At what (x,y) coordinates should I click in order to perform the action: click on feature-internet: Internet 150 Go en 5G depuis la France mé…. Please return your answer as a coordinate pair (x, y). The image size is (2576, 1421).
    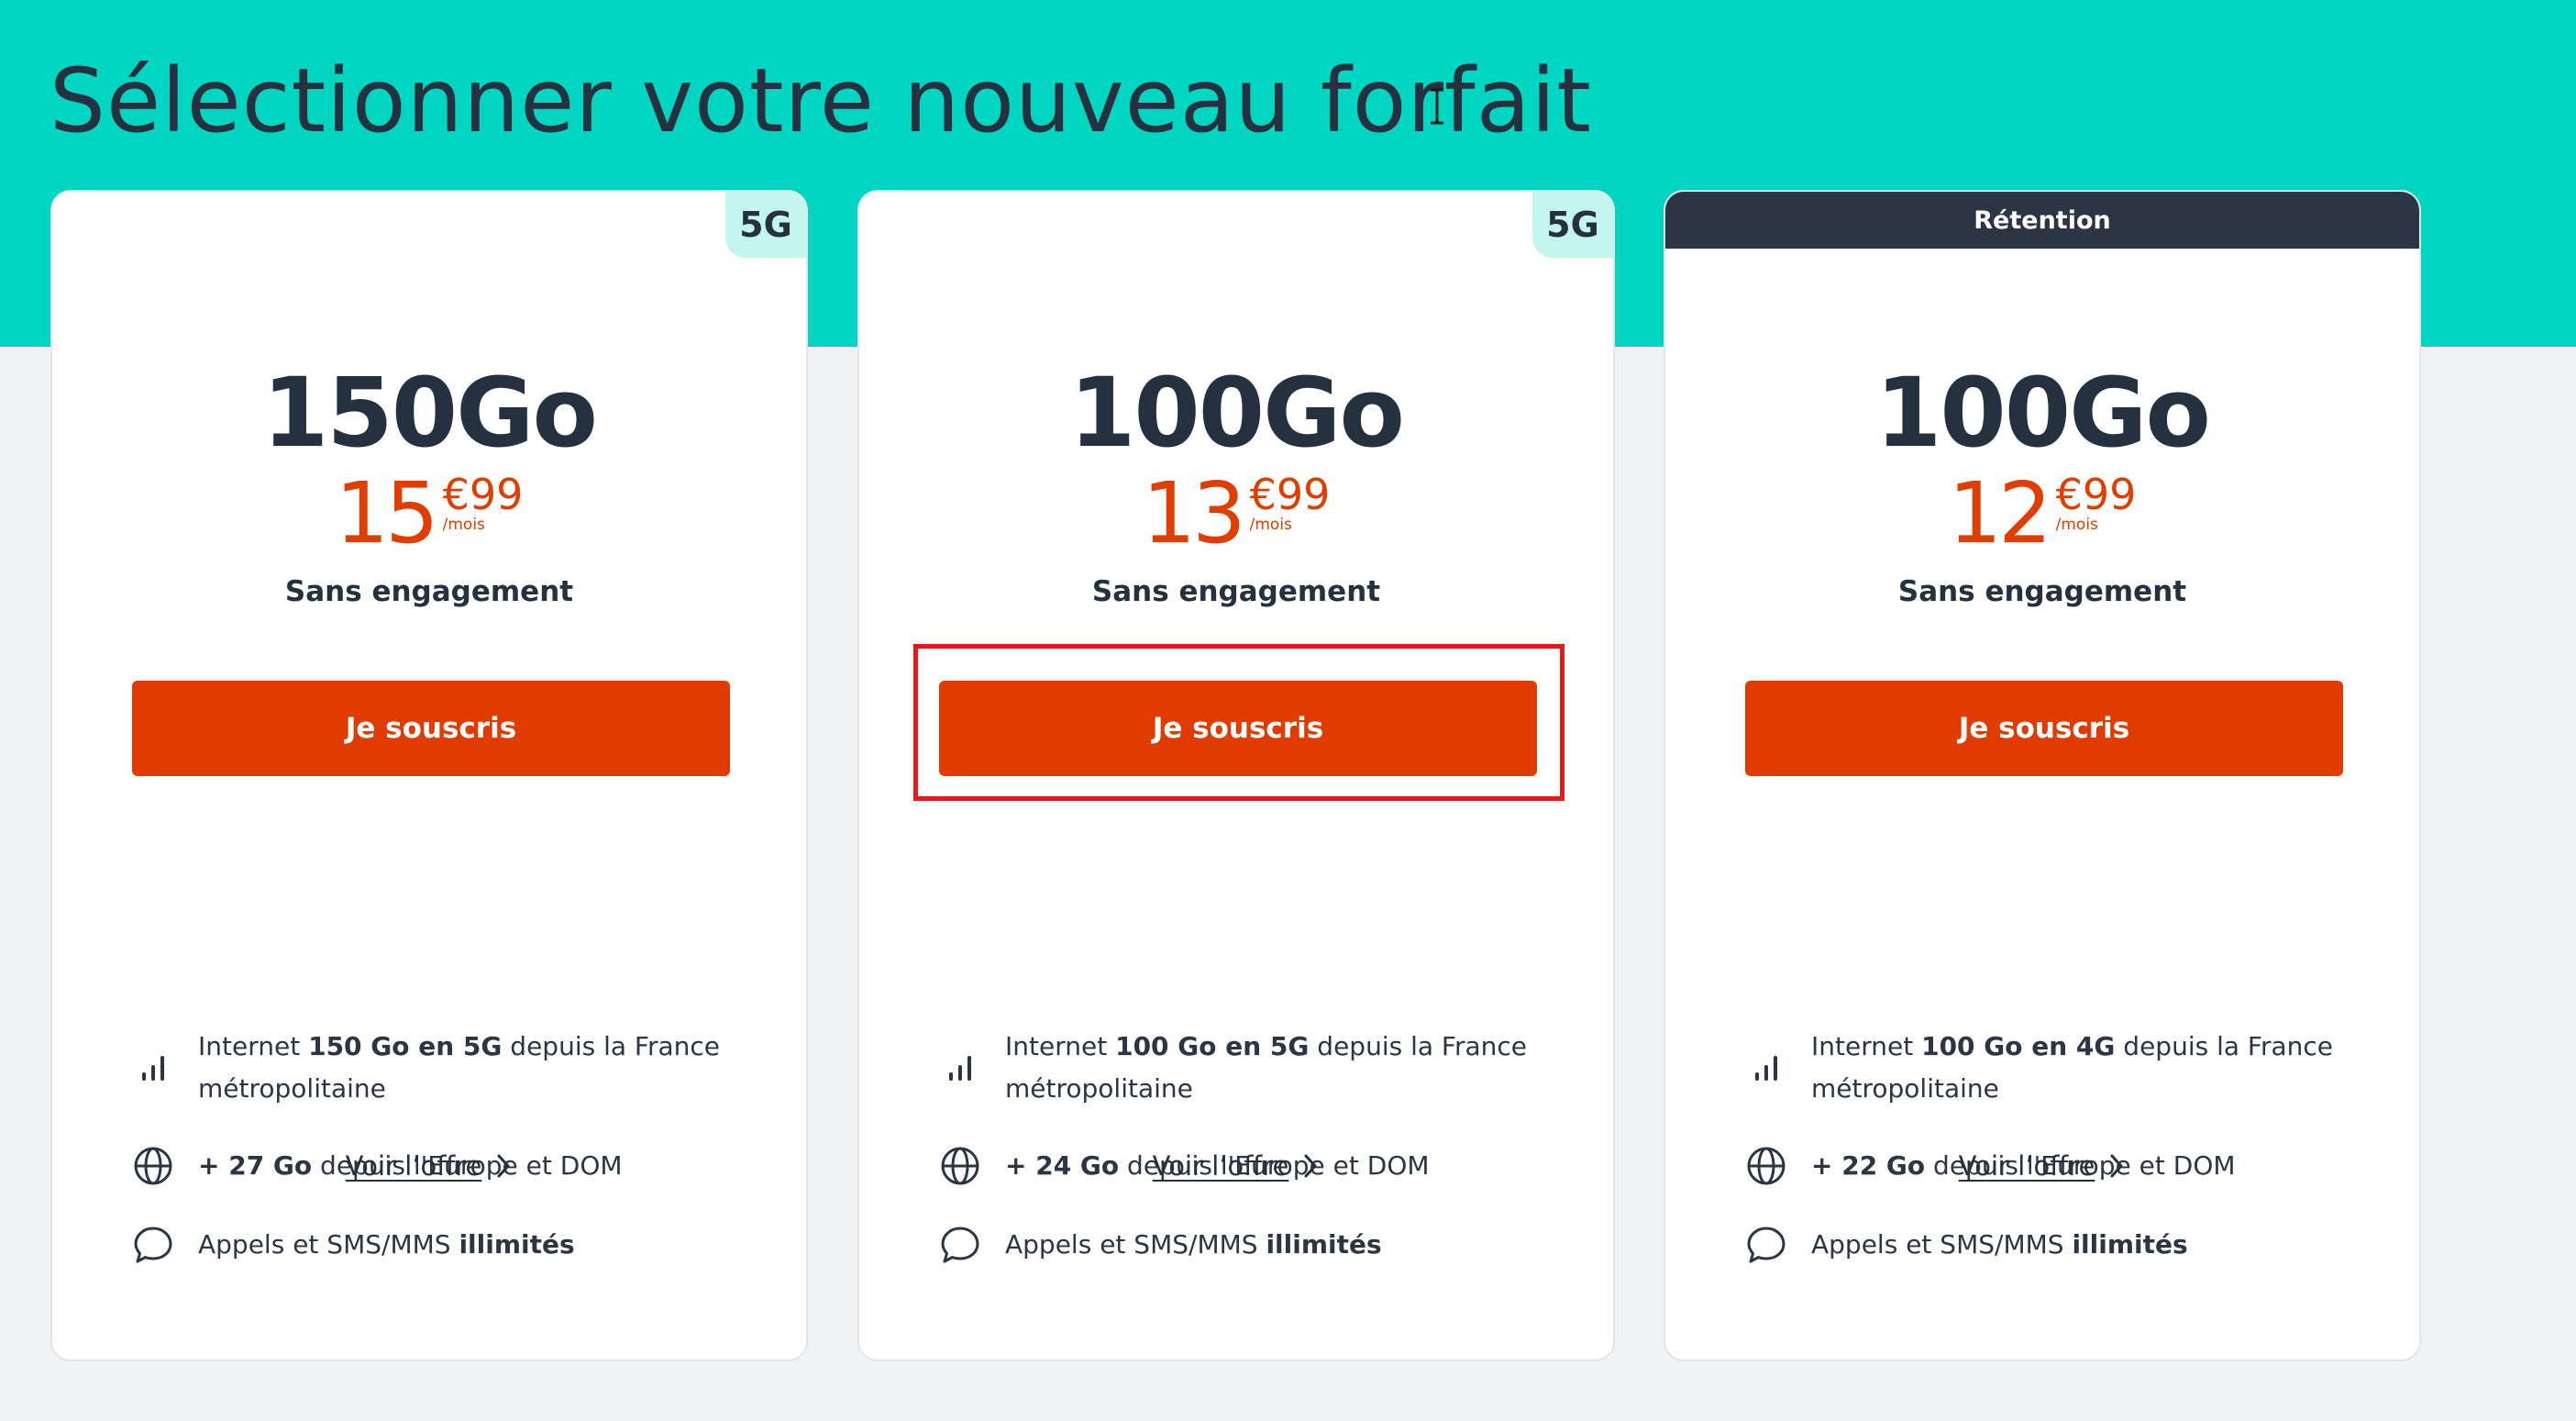
    Looking at the image, I should click on (444, 1068).